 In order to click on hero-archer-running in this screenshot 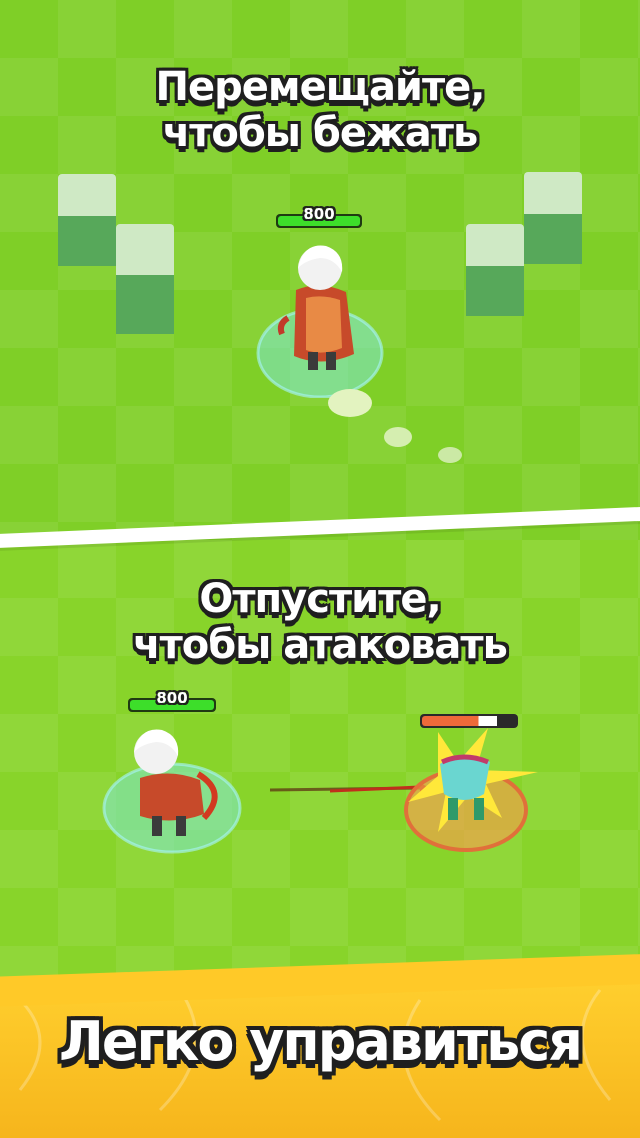, I will do `click(320, 321)`.